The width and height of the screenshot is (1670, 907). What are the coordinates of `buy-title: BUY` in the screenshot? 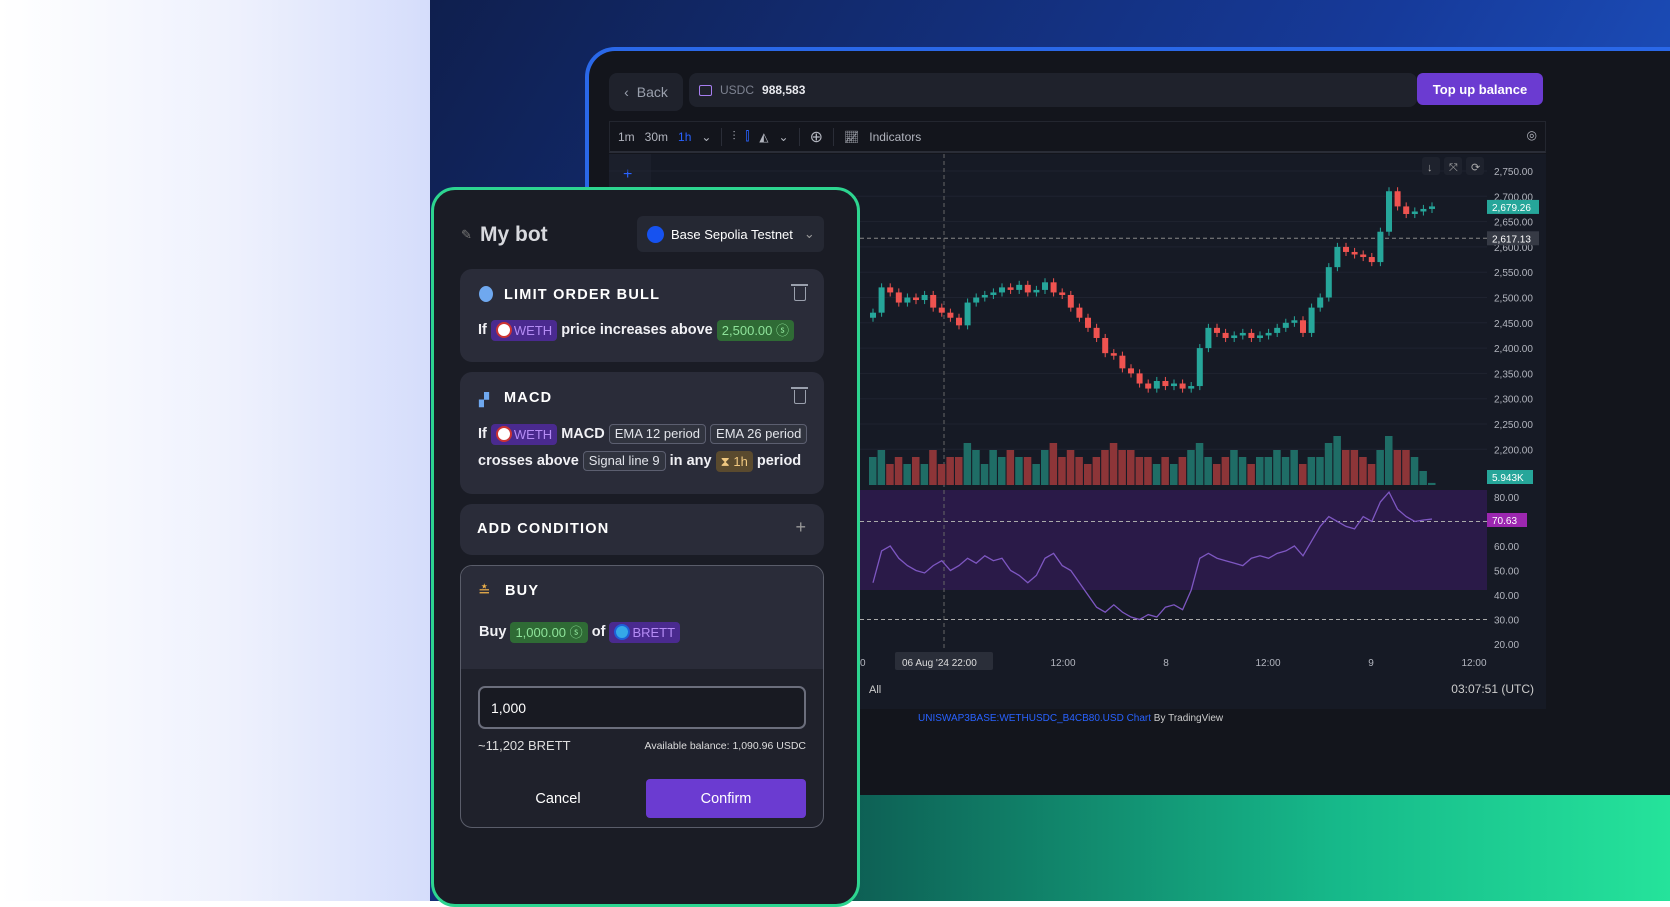 It's located at (522, 591).